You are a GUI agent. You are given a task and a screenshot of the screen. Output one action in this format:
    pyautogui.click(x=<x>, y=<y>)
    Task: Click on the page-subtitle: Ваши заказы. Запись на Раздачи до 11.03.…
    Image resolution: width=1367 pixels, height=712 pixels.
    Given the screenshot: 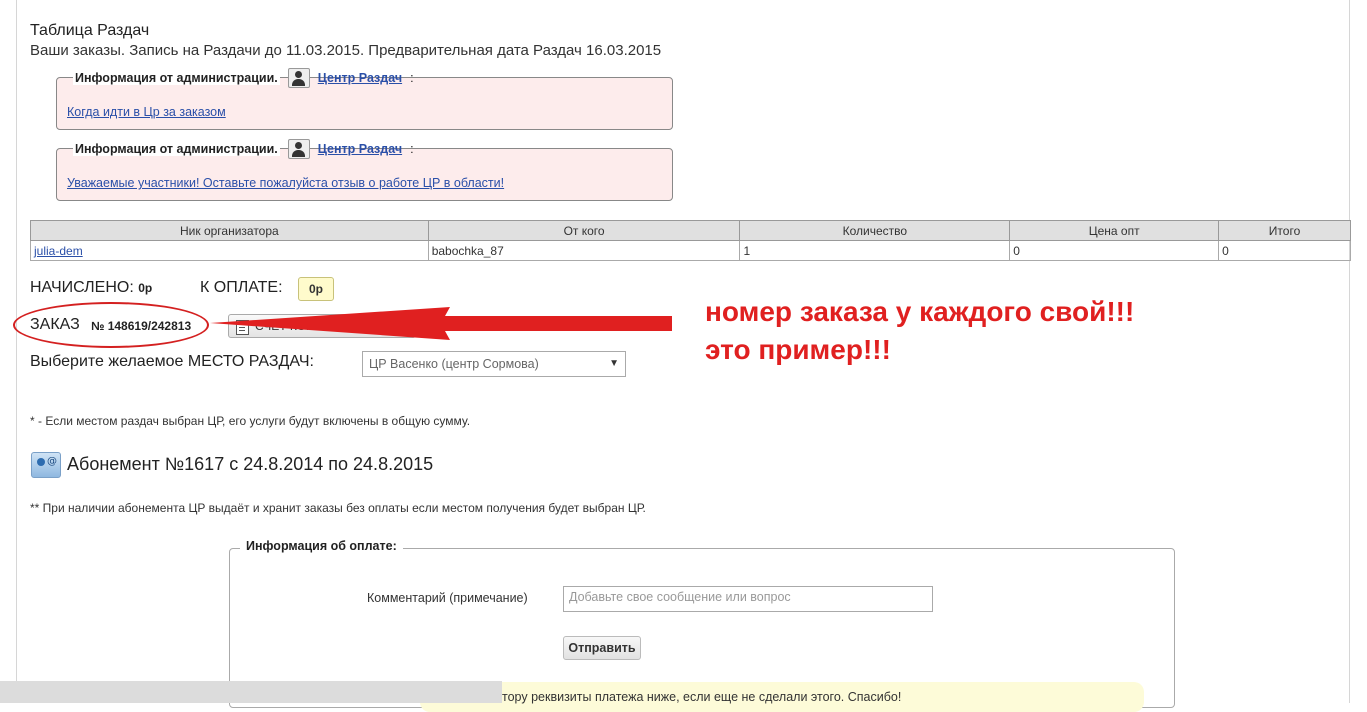 What is the action you would take?
    pyautogui.click(x=346, y=50)
    